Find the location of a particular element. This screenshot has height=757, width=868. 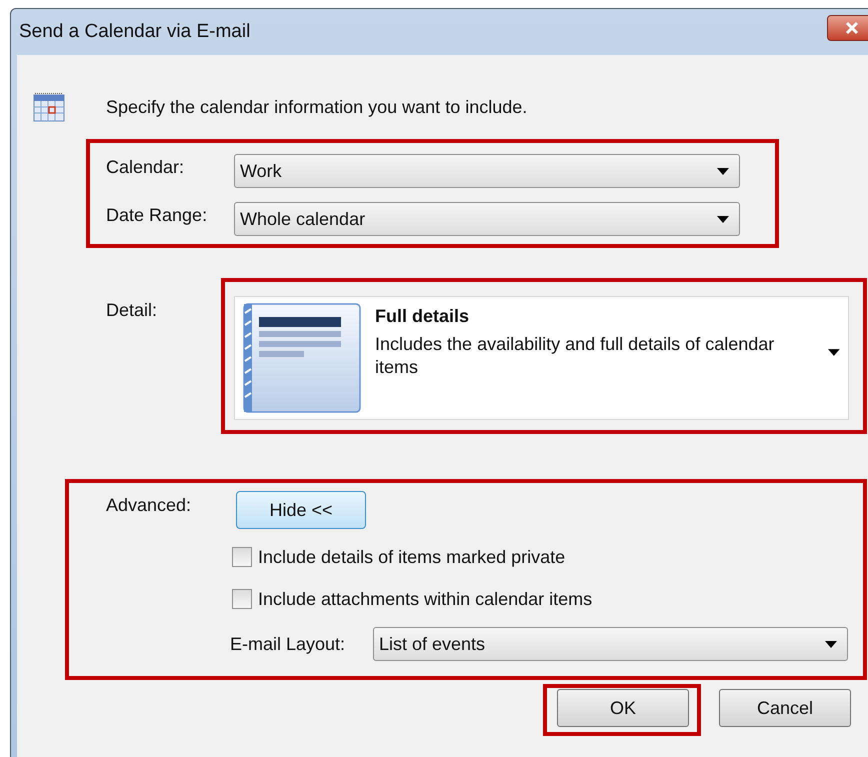

checkbox-label: Include attachments within calendar items is located at coordinates (425, 599).